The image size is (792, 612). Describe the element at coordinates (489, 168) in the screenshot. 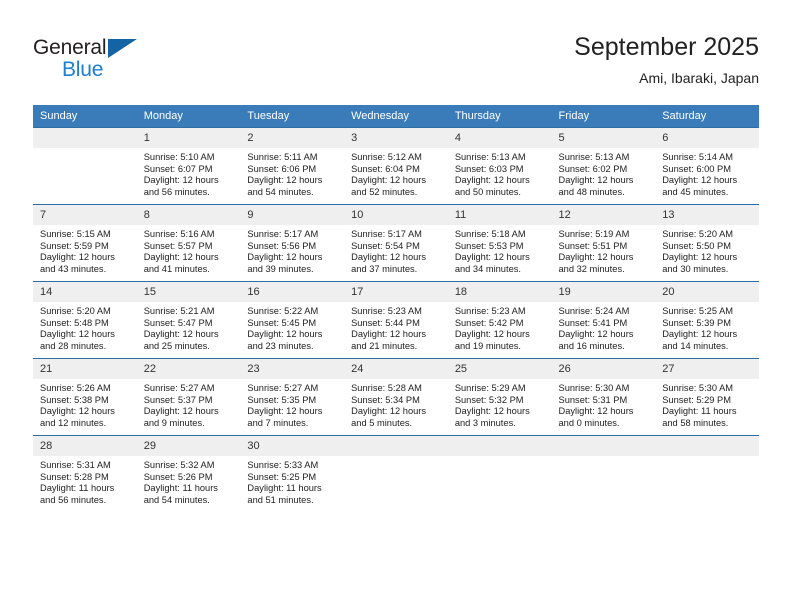

I see `sunset-time: Sunset: 6:03 PM` at that location.